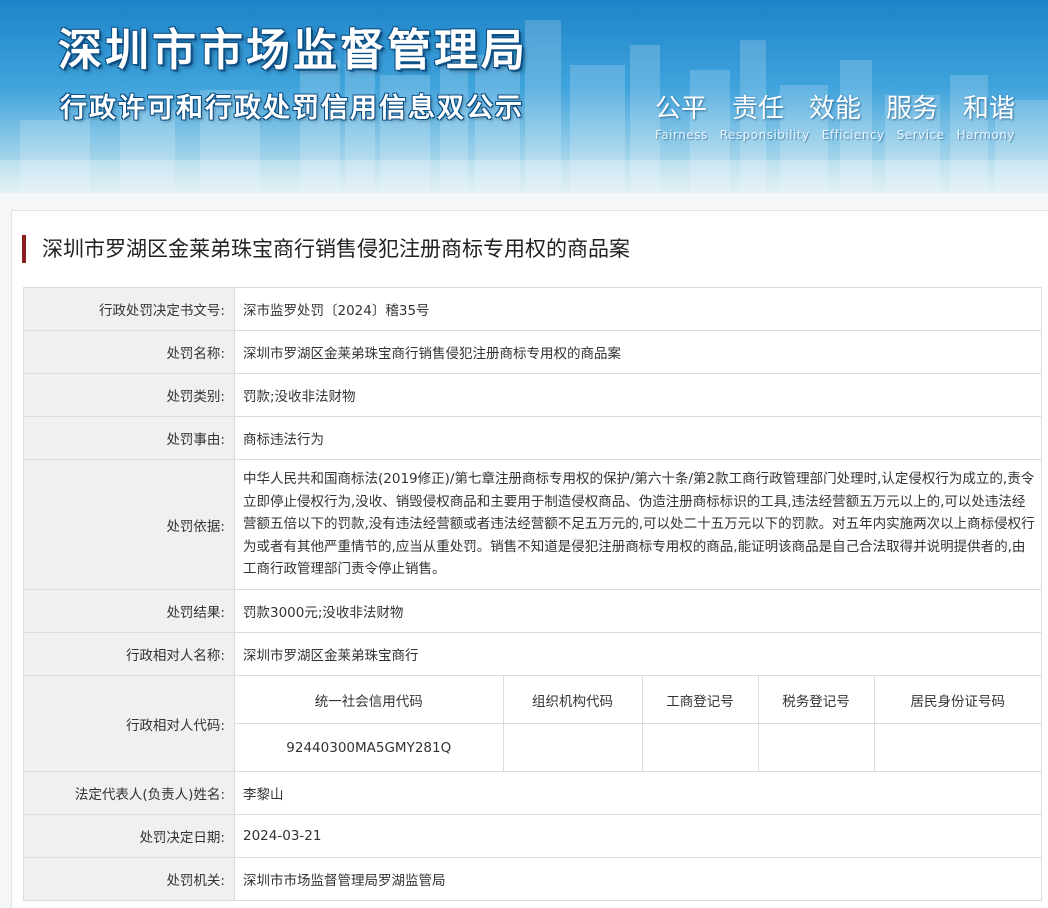 The height and width of the screenshot is (908, 1048). I want to click on decision-date-value: 2024-03-21, so click(638, 836).